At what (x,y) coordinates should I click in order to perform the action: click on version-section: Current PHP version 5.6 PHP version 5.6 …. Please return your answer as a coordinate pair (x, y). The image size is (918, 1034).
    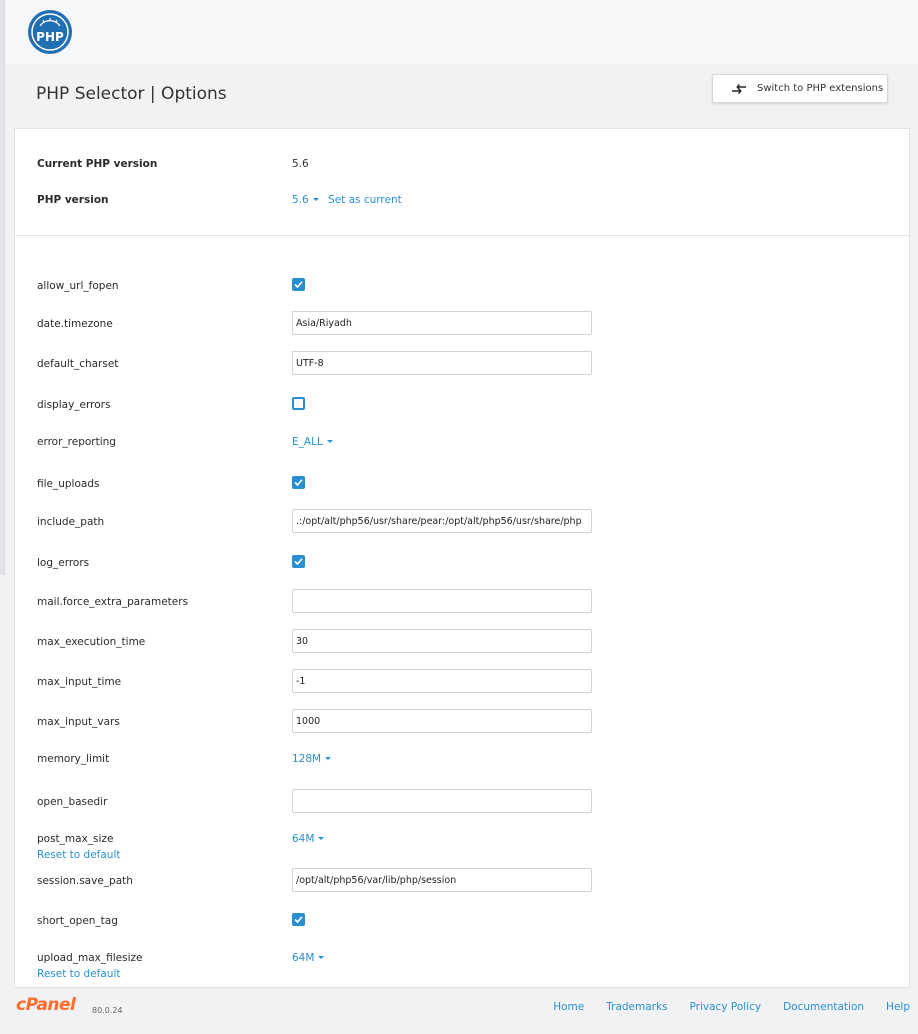
    Looking at the image, I should click on (462, 182).